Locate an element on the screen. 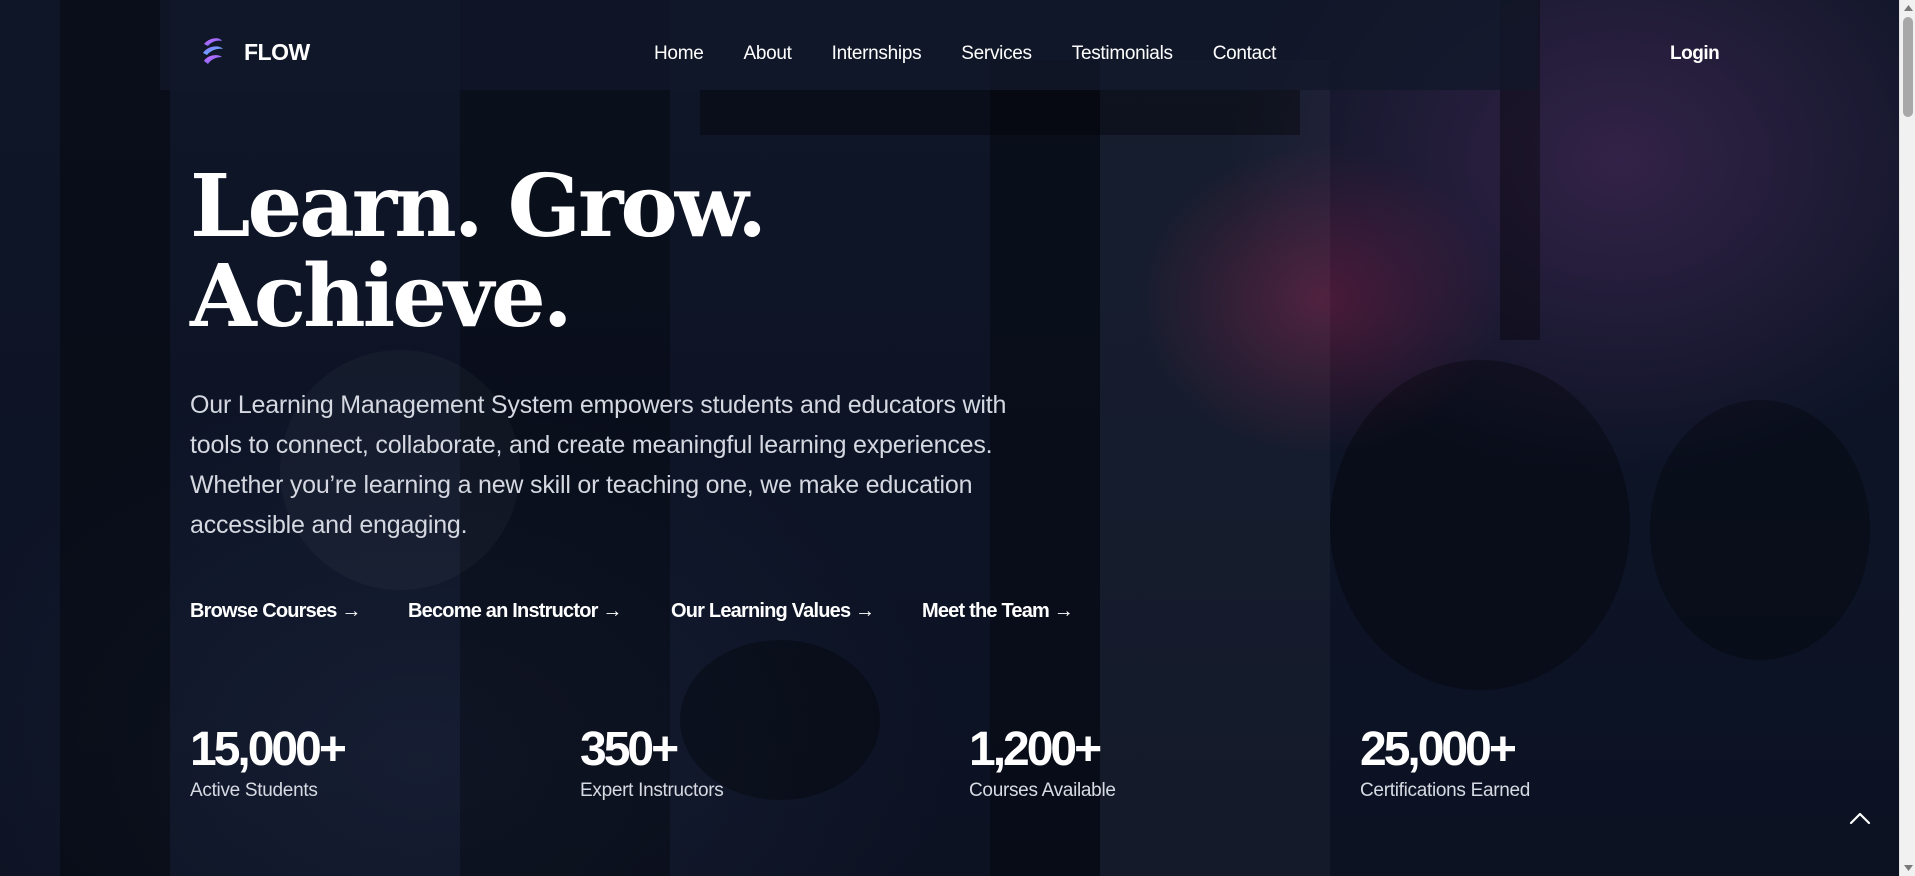  become-instructor-link: Become an Instructor → is located at coordinates (515, 611).